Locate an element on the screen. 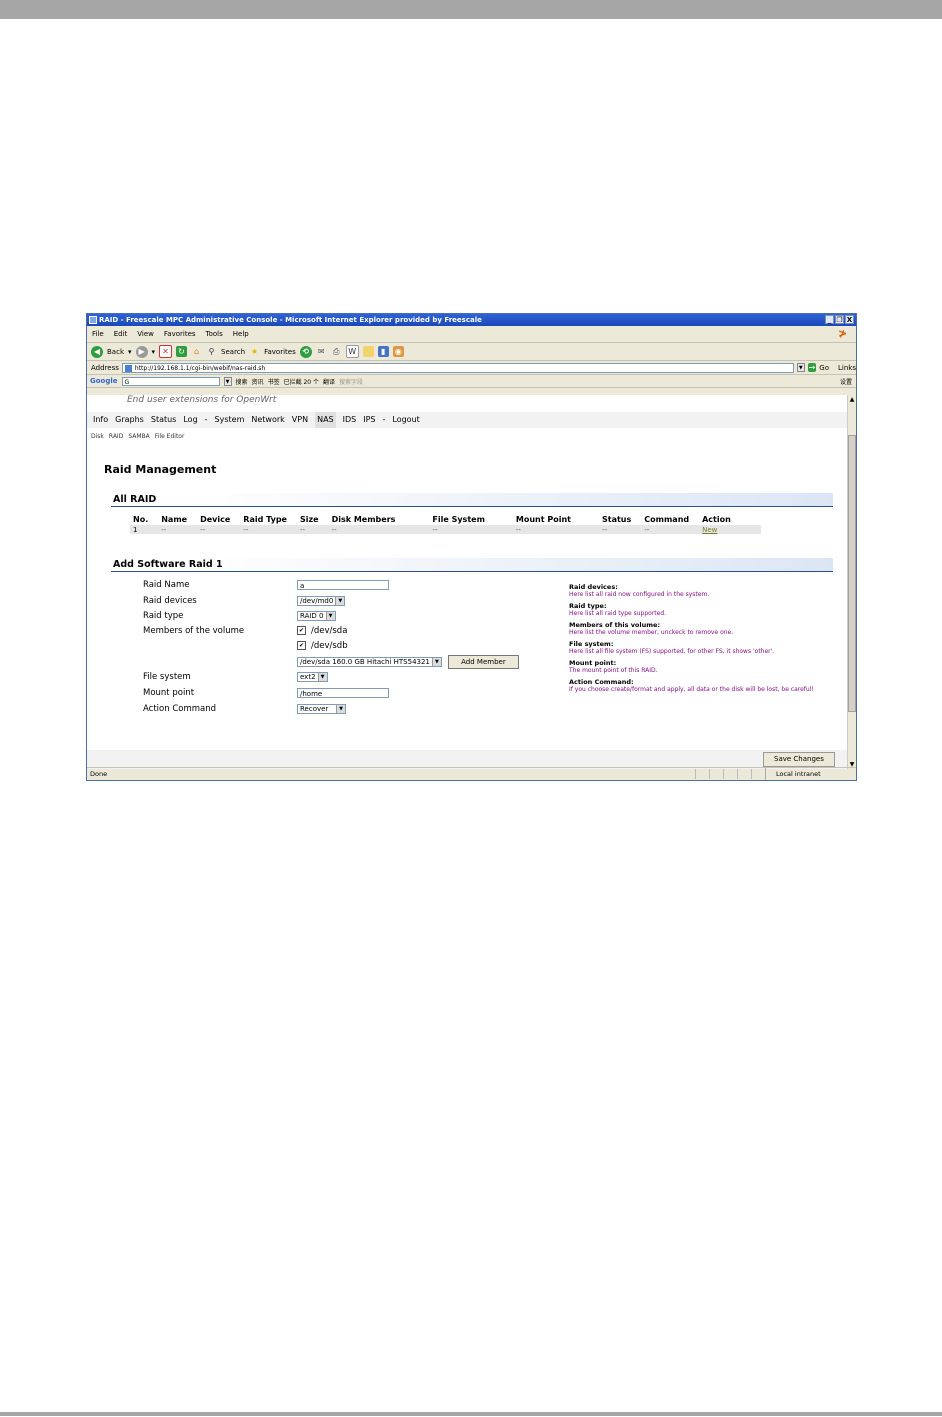  chevron-down-icon: ▼ is located at coordinates (436, 662).